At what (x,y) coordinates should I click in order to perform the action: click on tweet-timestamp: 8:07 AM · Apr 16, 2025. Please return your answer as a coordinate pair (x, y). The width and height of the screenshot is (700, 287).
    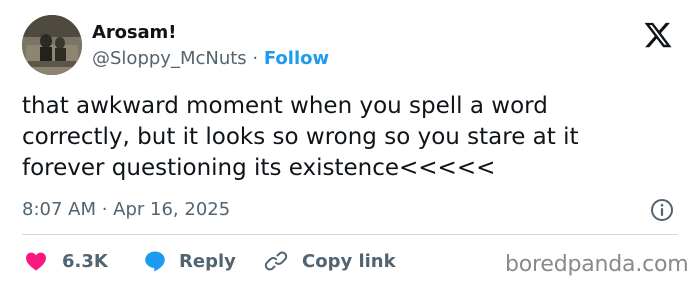
    Looking at the image, I should click on (126, 209).